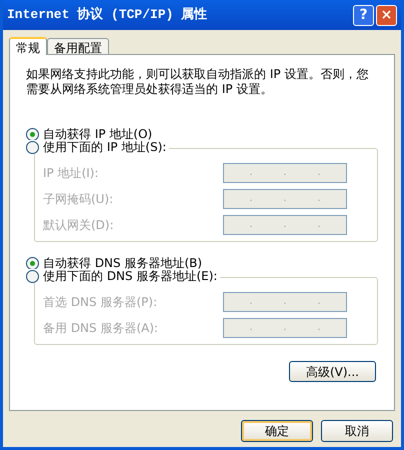 The height and width of the screenshot is (450, 404). I want to click on help-button: ?, so click(363, 15).